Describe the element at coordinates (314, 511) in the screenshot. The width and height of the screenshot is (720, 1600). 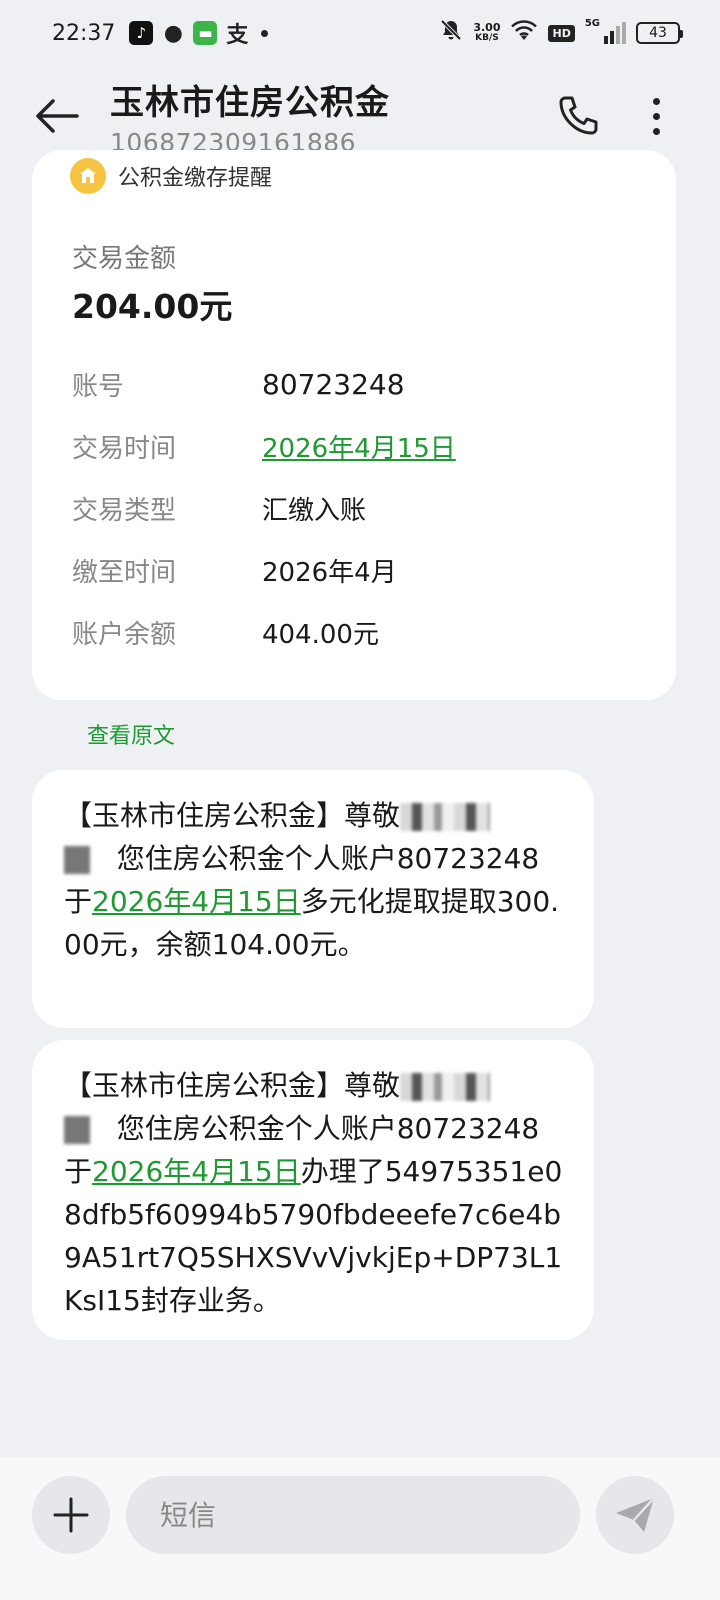
I see `row-value: 汇缴入账` at that location.